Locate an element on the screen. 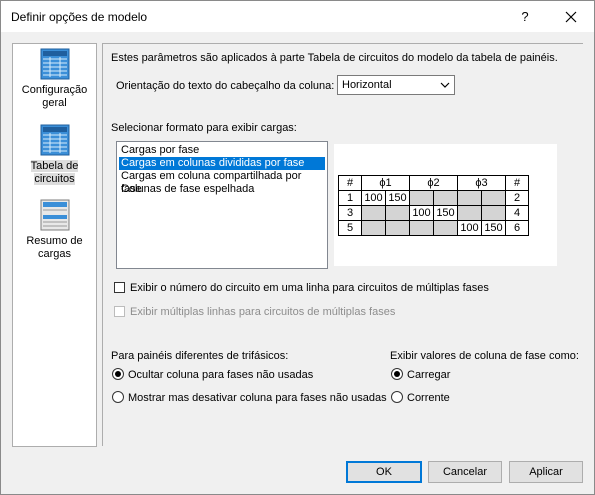 The image size is (595, 495). hide-unused-phases-radio is located at coordinates (118, 374).